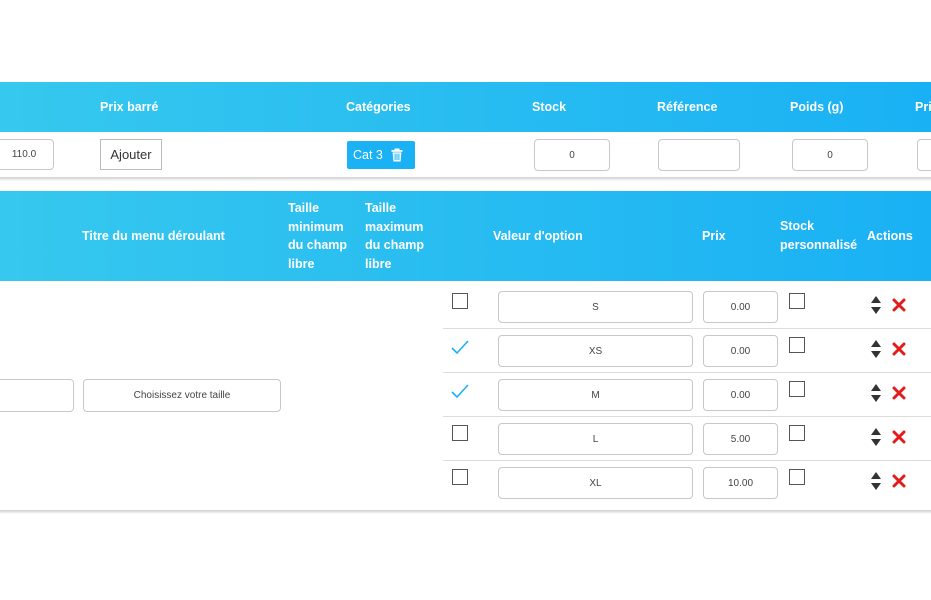 The height and width of the screenshot is (600, 931). I want to click on product-table-shadow, so click(465, 179).